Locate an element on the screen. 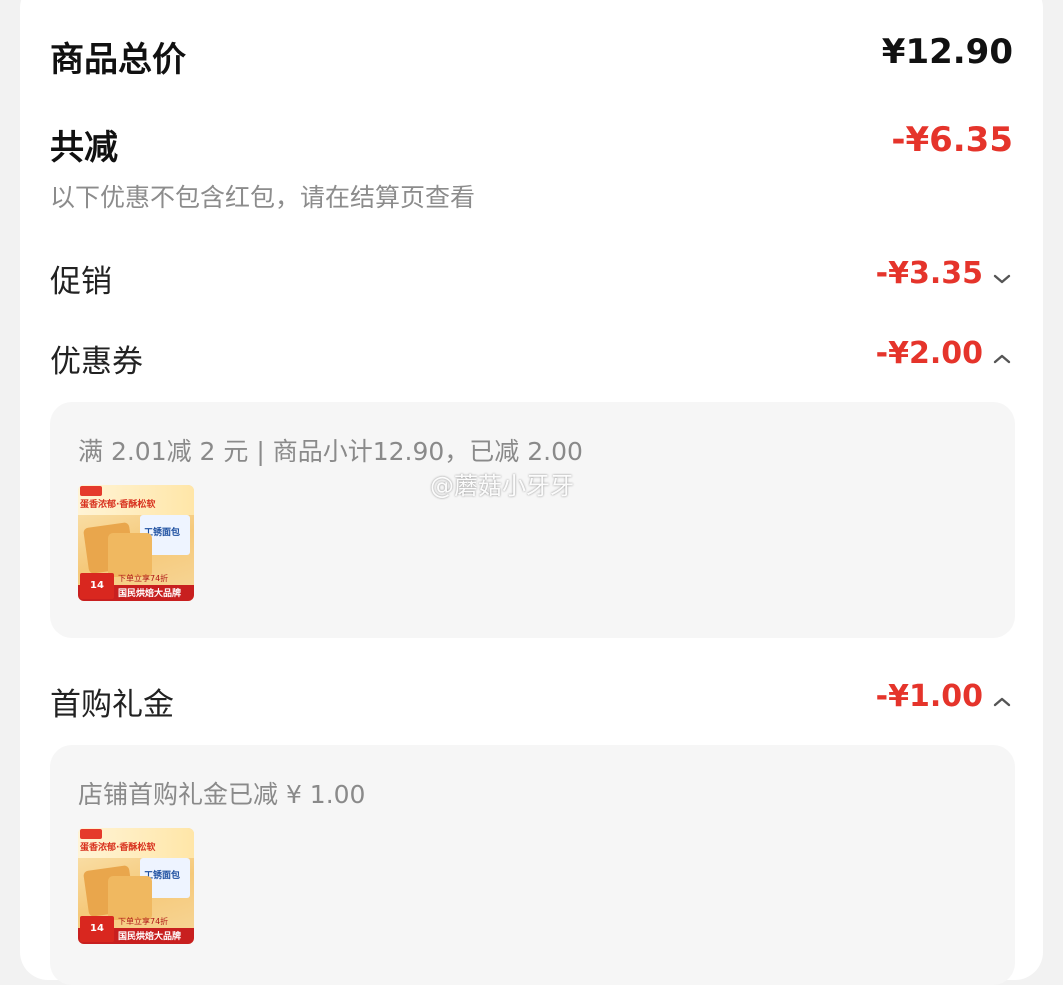  promo-value-group: -¥3.35 is located at coordinates (944, 273).